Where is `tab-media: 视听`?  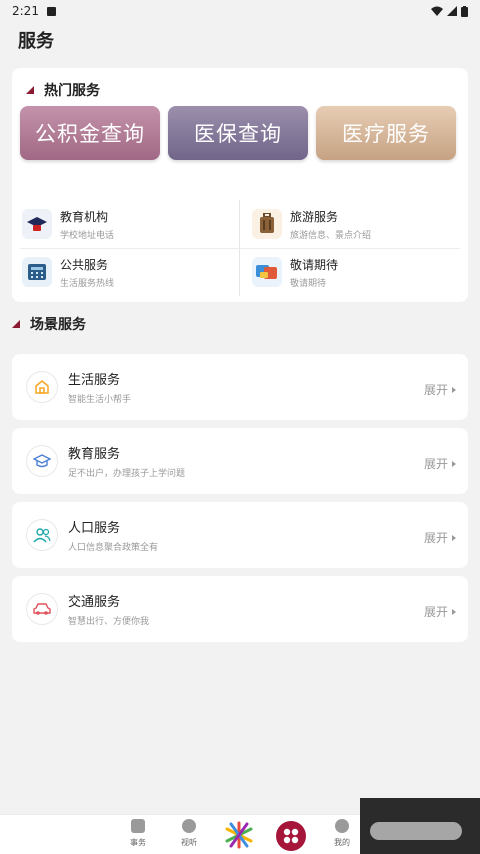
tab-media: 视听 is located at coordinates (189, 833).